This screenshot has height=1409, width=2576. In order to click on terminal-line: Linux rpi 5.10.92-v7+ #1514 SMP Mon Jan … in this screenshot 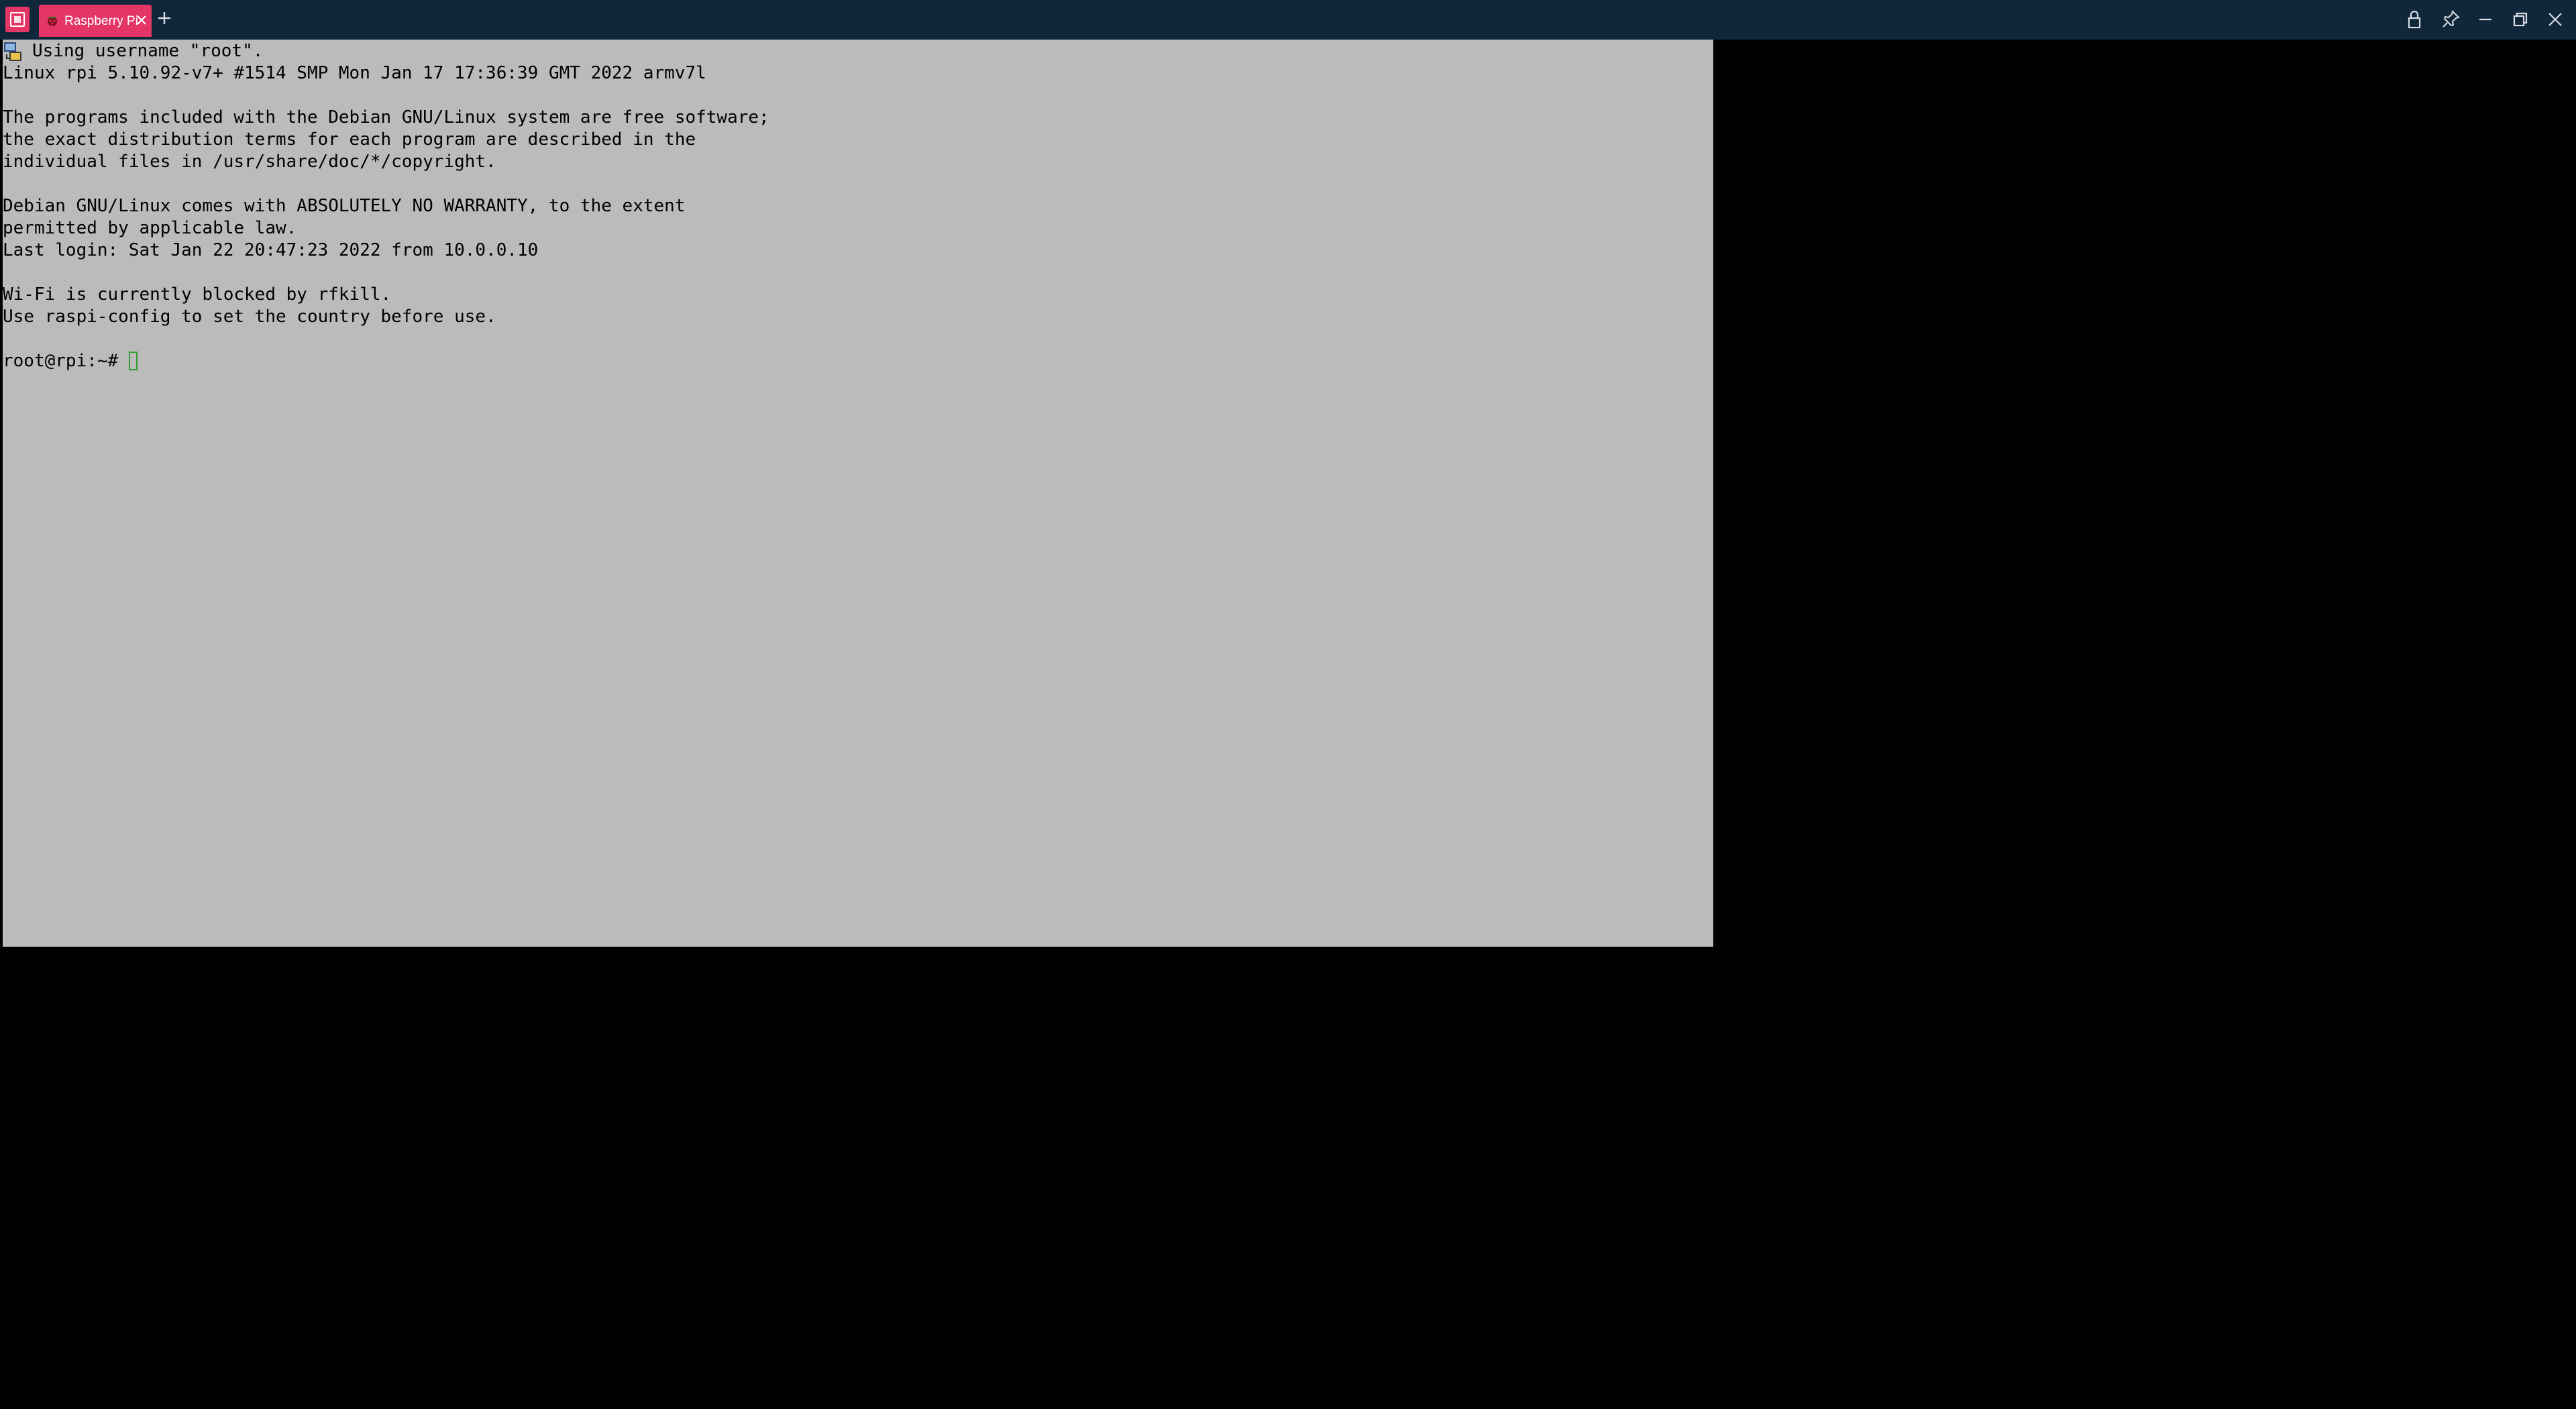, I will do `click(354, 73)`.